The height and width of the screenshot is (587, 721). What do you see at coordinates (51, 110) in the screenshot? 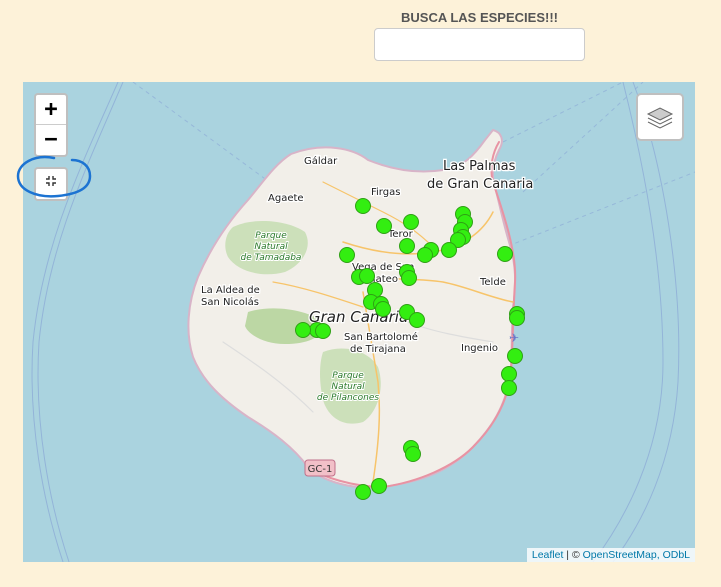
I see `zoom-in-button: +` at bounding box center [51, 110].